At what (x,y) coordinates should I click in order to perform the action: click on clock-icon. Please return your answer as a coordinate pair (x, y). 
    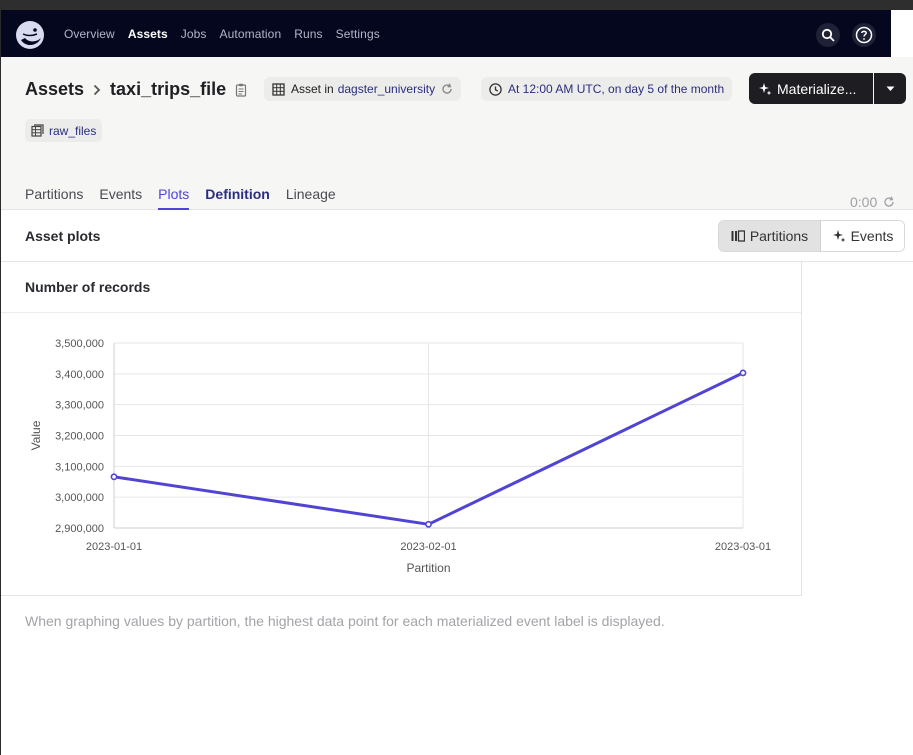
    Looking at the image, I should click on (495, 89).